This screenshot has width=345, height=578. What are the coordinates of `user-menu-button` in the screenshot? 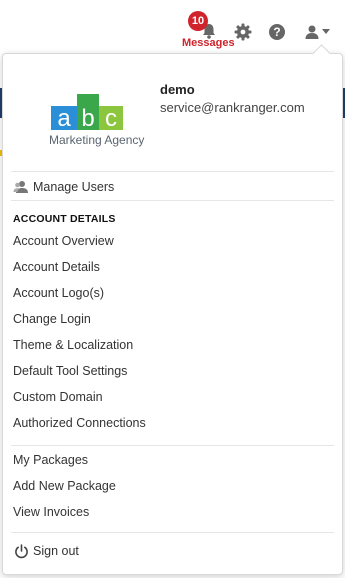 It's located at (317, 32).